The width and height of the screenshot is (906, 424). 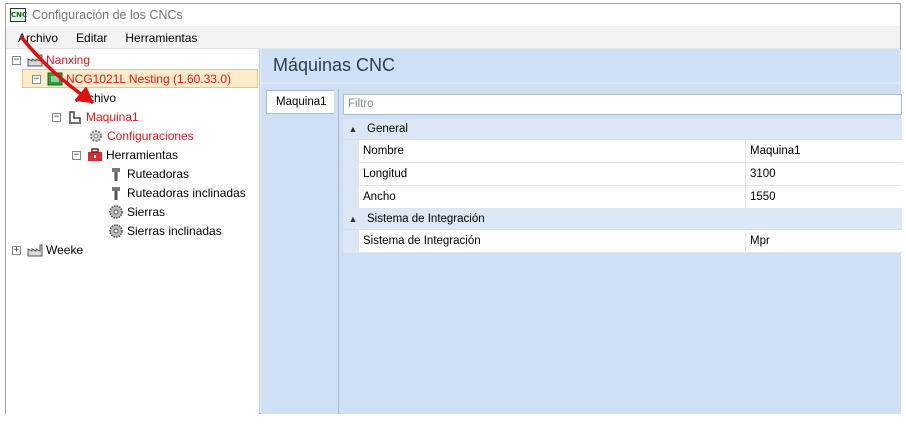 I want to click on property-row: Longitud 3100, so click(x=622, y=174).